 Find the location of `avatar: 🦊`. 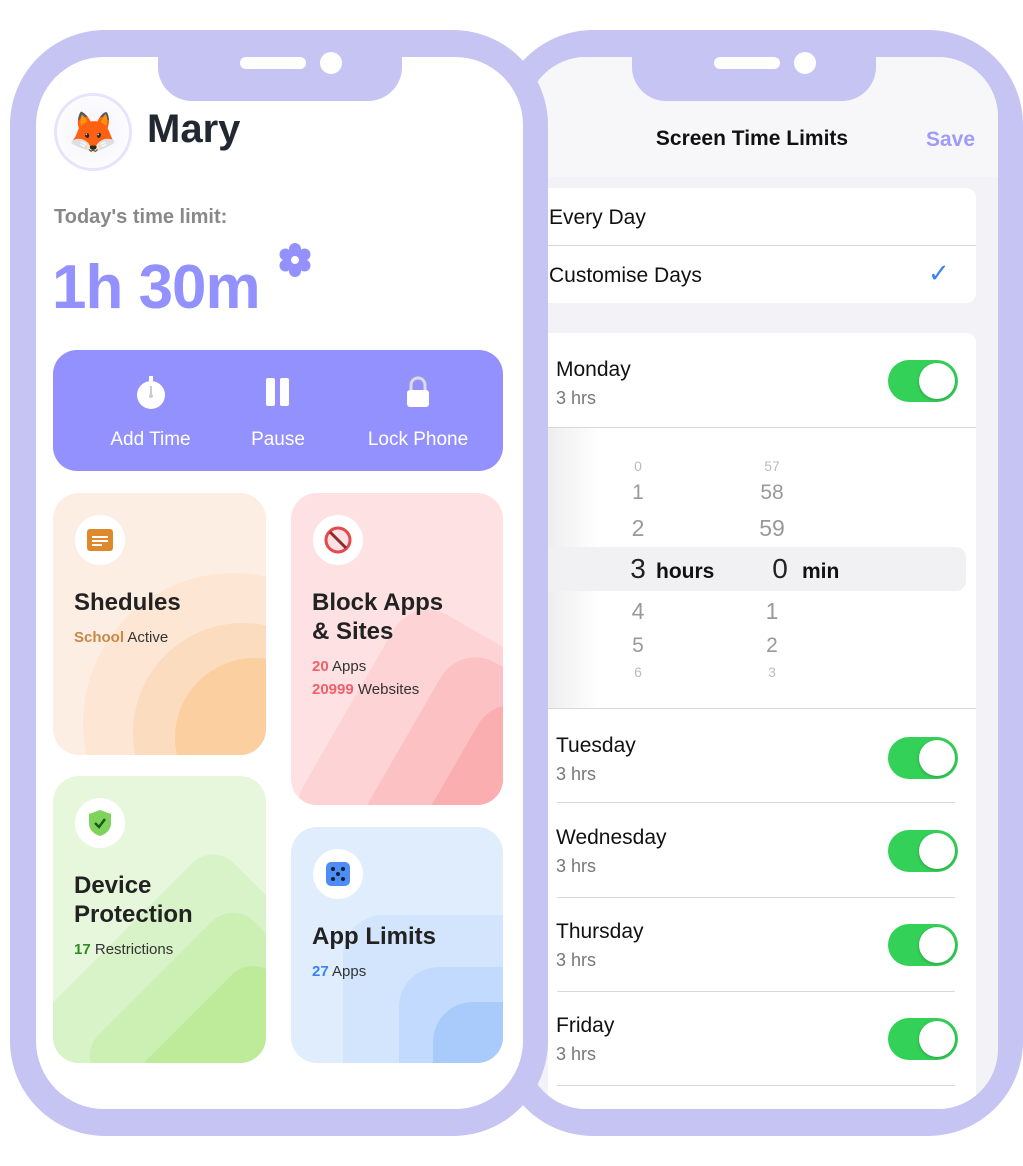

avatar: 🦊 is located at coordinates (93, 132).